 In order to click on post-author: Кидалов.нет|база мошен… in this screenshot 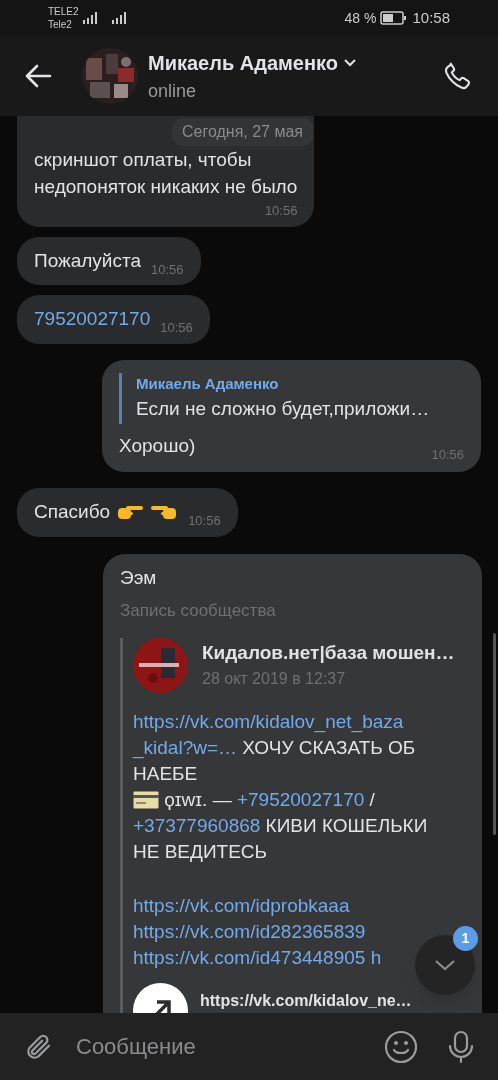, I will do `click(328, 653)`.